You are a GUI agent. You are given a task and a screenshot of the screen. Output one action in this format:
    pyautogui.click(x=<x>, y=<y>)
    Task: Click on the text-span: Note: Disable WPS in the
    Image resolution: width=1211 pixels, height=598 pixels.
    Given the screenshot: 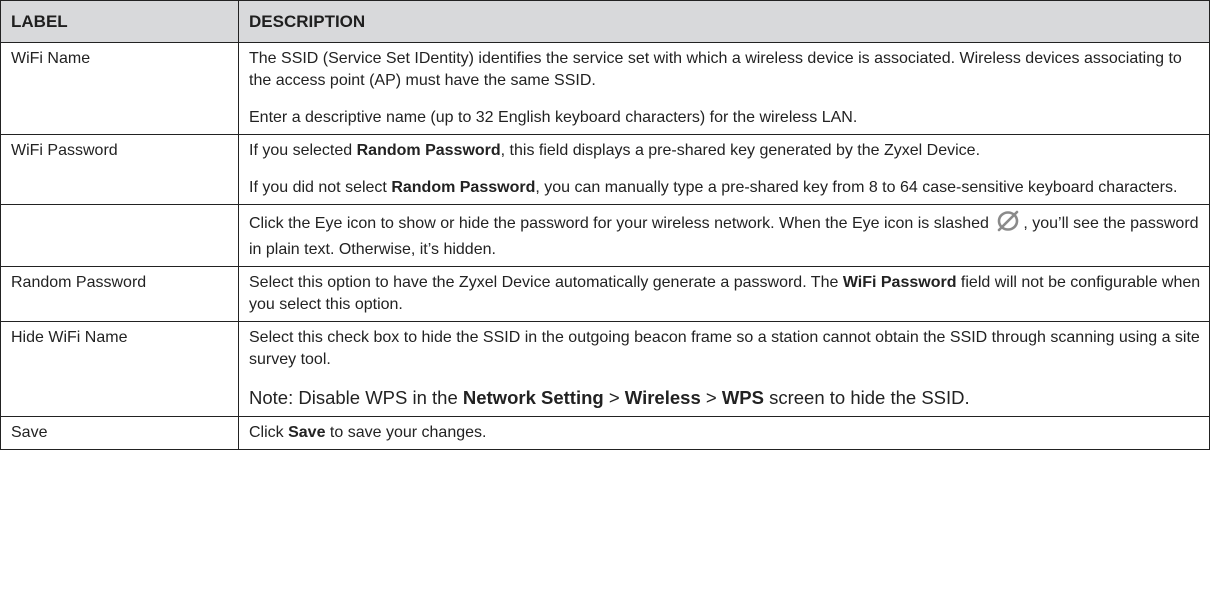 What is the action you would take?
    pyautogui.click(x=356, y=397)
    